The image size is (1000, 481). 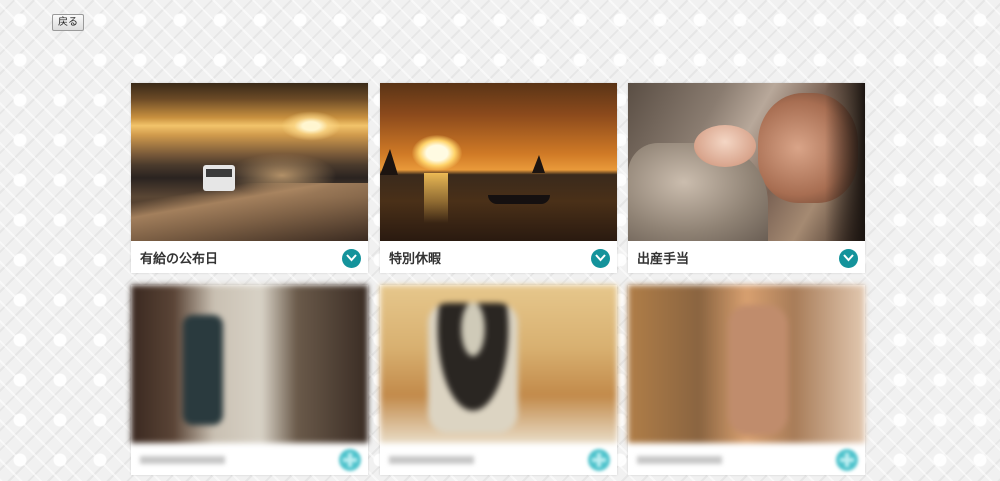 I want to click on card-special-leave: 特別休暇, so click(x=498, y=178).